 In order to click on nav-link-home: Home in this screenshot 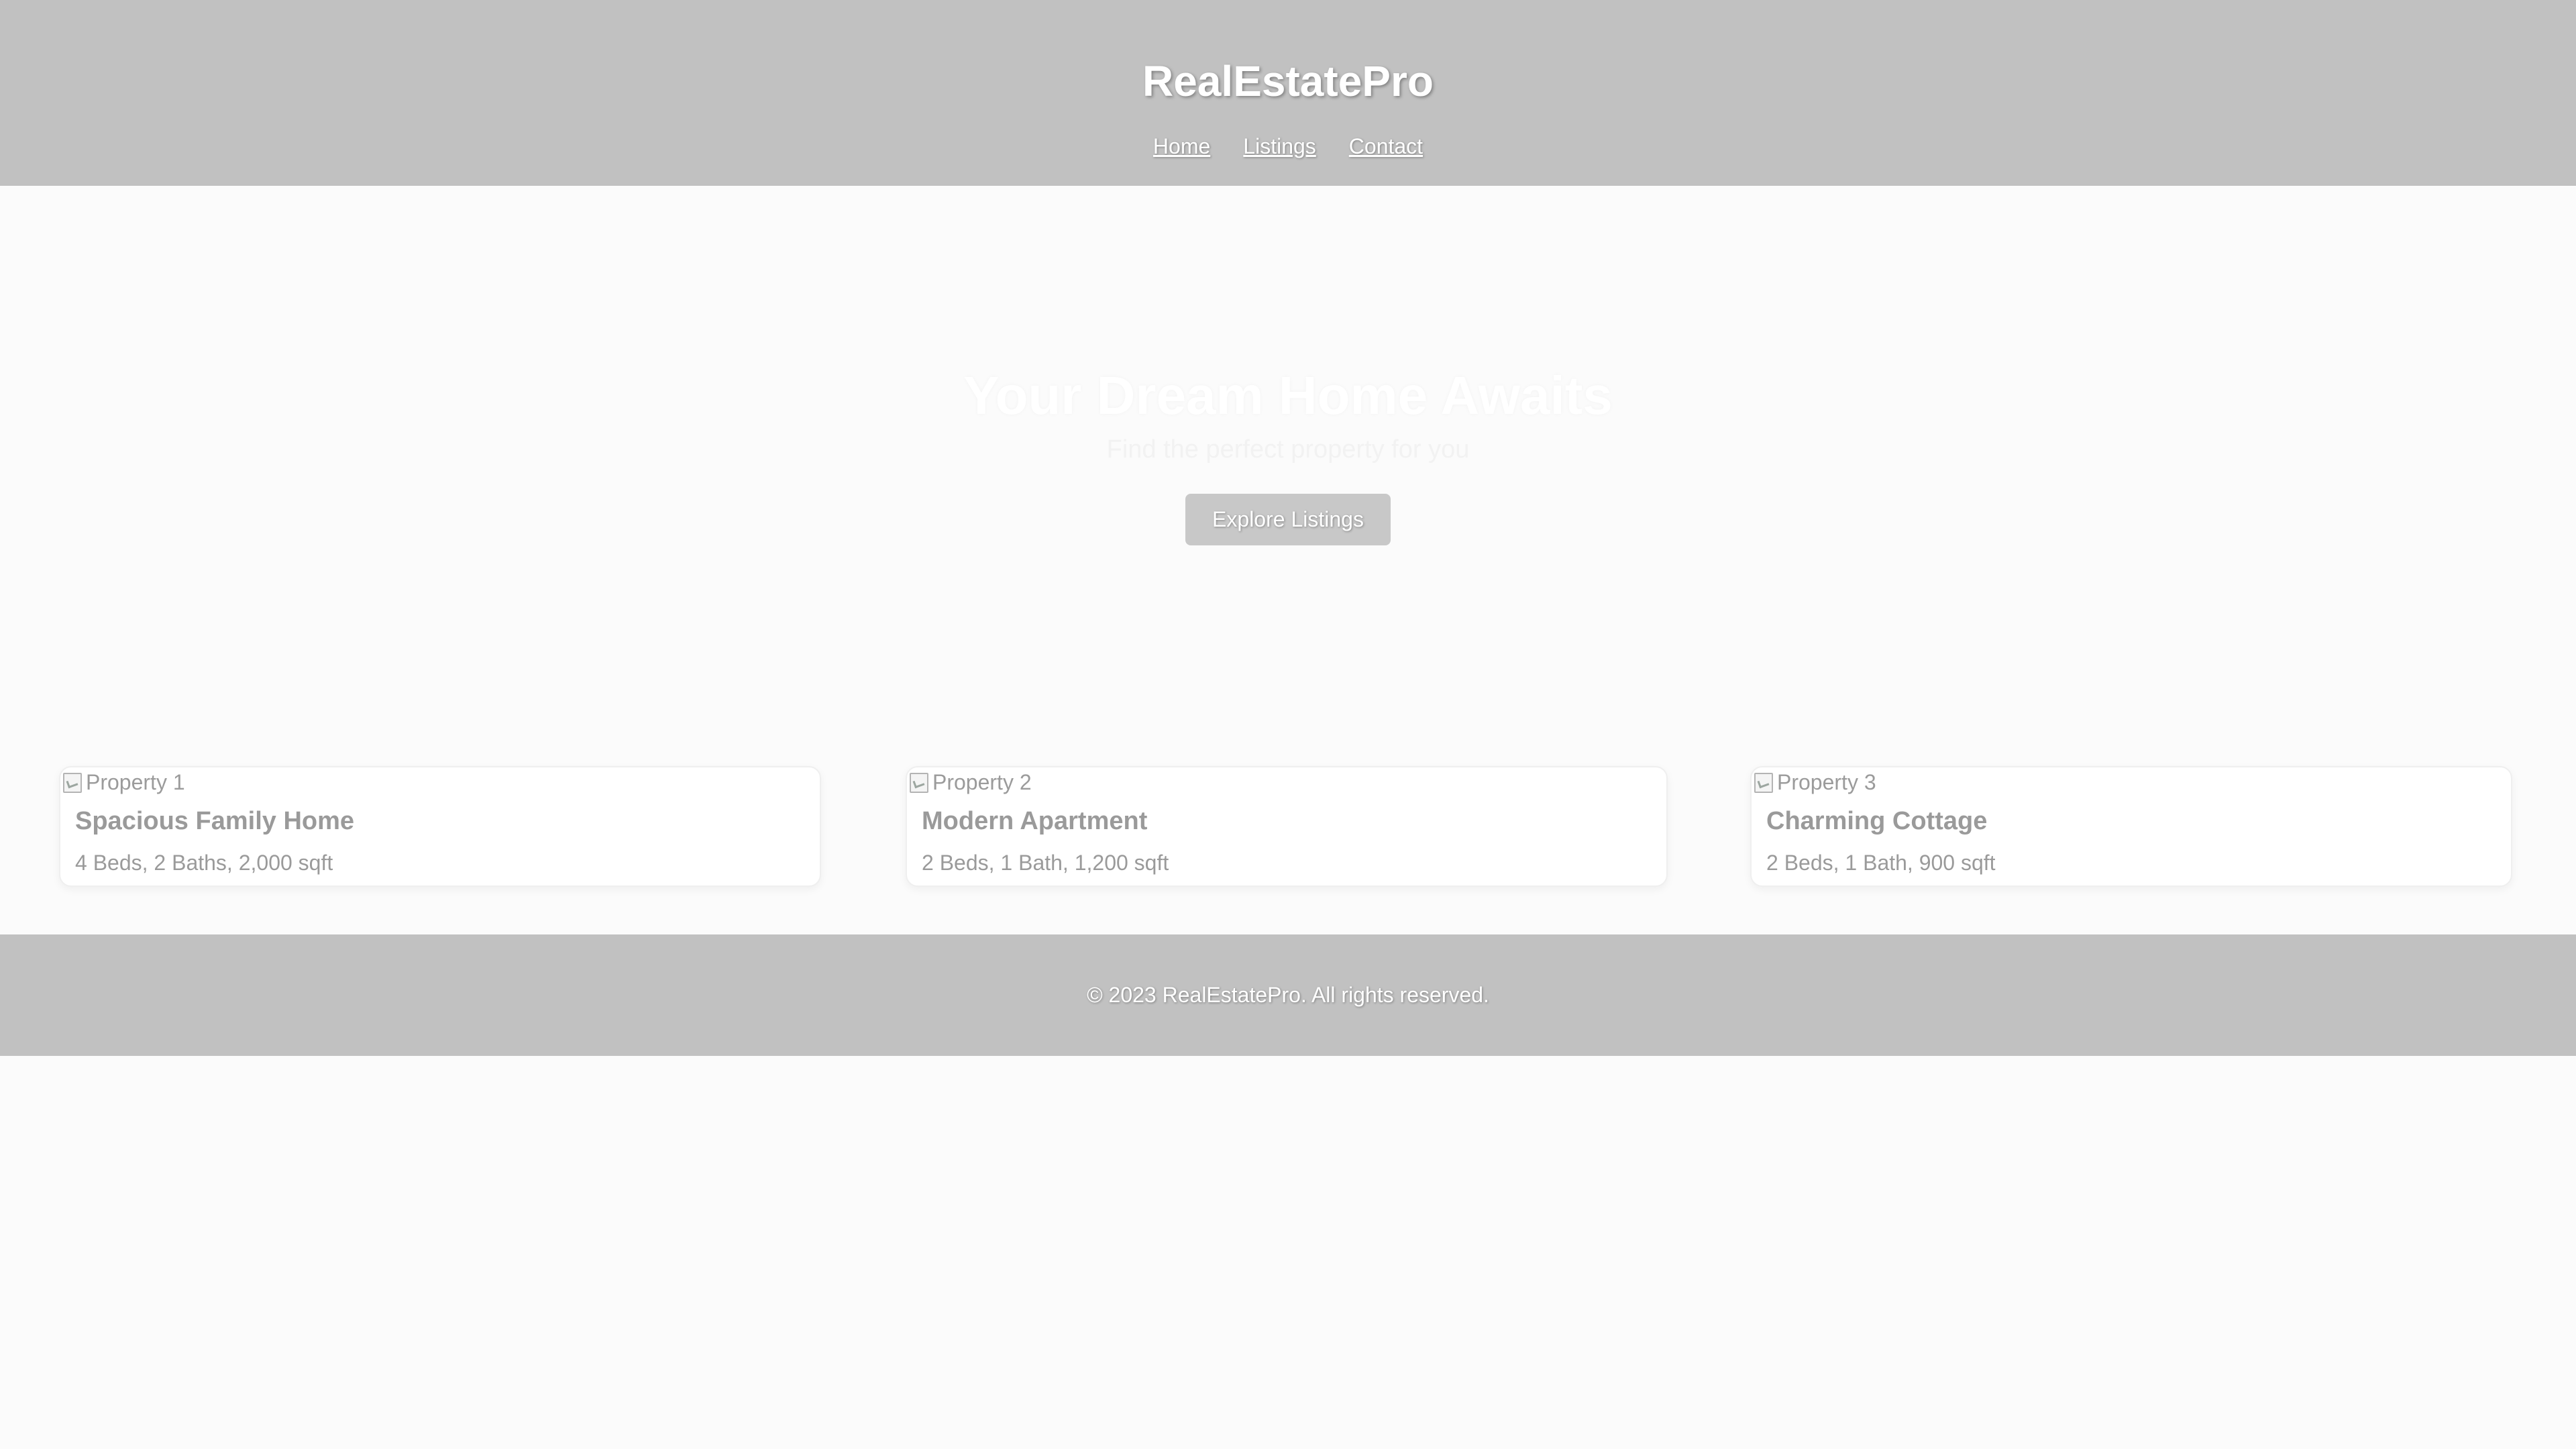, I will do `click(1181, 146)`.